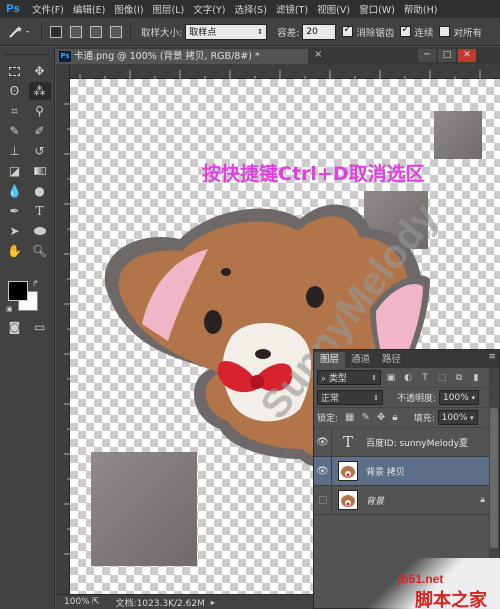  I want to click on menu-select: 选择(S), so click(250, 9).